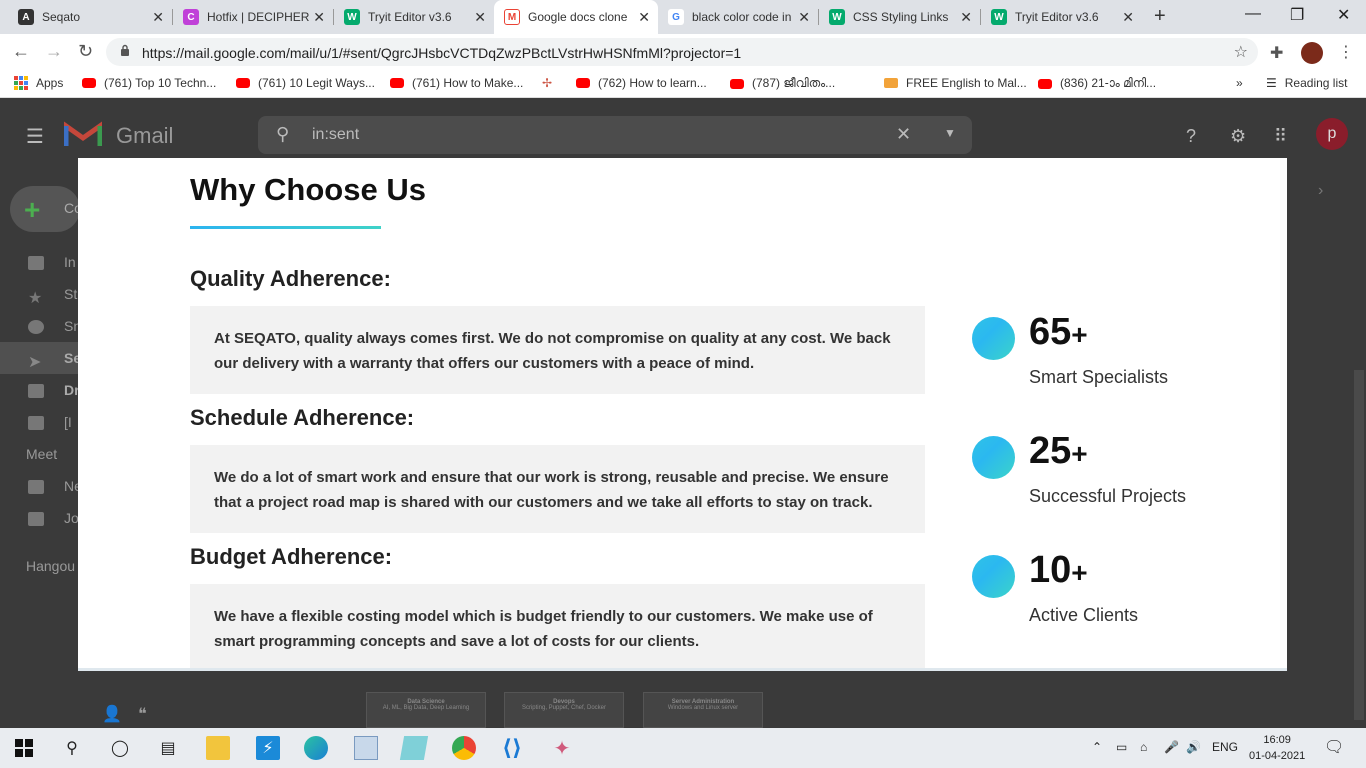  Describe the element at coordinates (512, 17) in the screenshot. I see `gmail-icon: M` at that location.